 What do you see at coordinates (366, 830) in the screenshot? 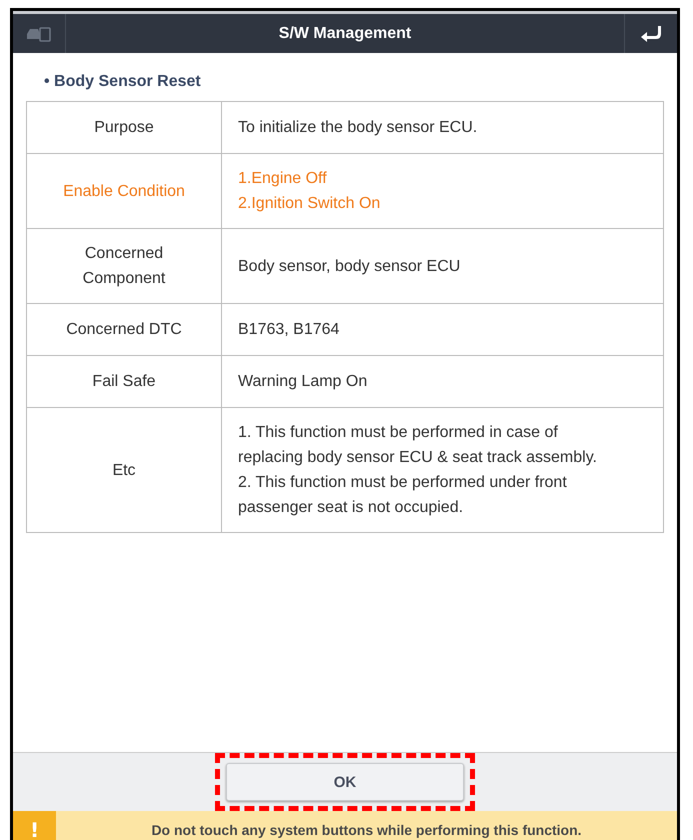
I see `warning-text: Do not touch any system buttons while performing this function.` at bounding box center [366, 830].